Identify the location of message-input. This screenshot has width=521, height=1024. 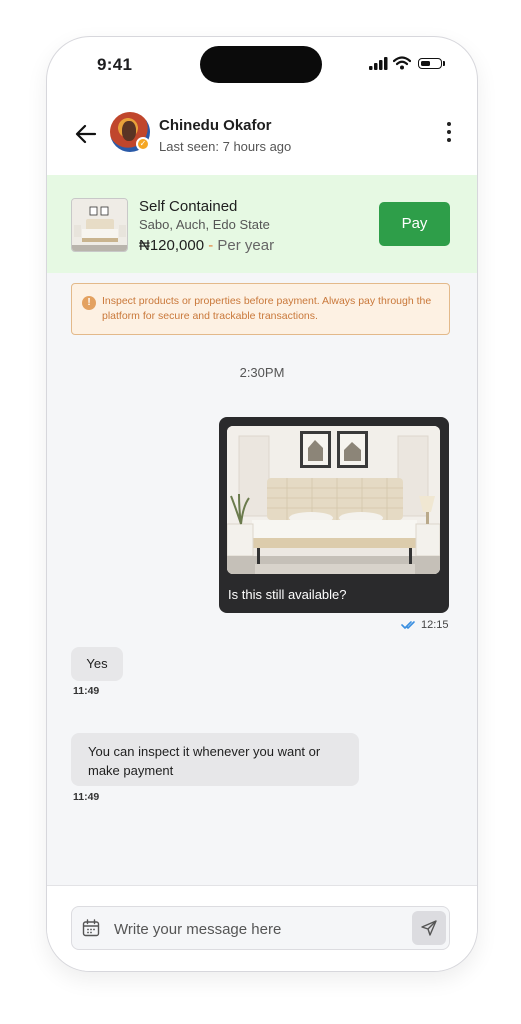
(259, 929).